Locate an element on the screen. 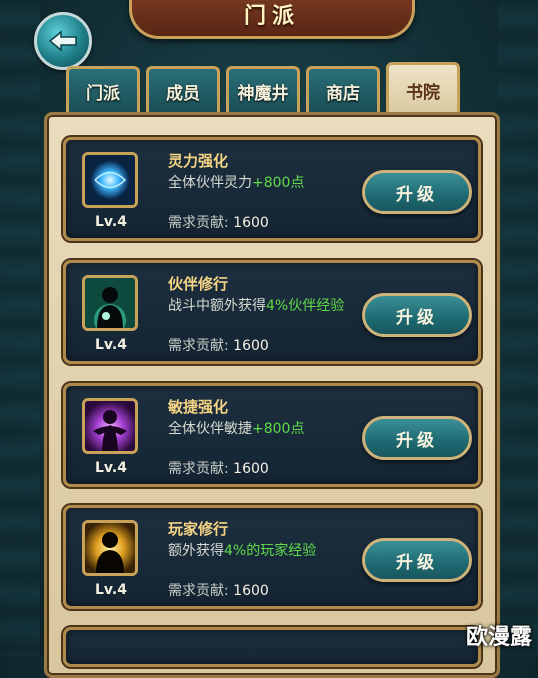 Image resolution: width=538 pixels, height=678 pixels. tab-demon-well: 神魔井 is located at coordinates (263, 90).